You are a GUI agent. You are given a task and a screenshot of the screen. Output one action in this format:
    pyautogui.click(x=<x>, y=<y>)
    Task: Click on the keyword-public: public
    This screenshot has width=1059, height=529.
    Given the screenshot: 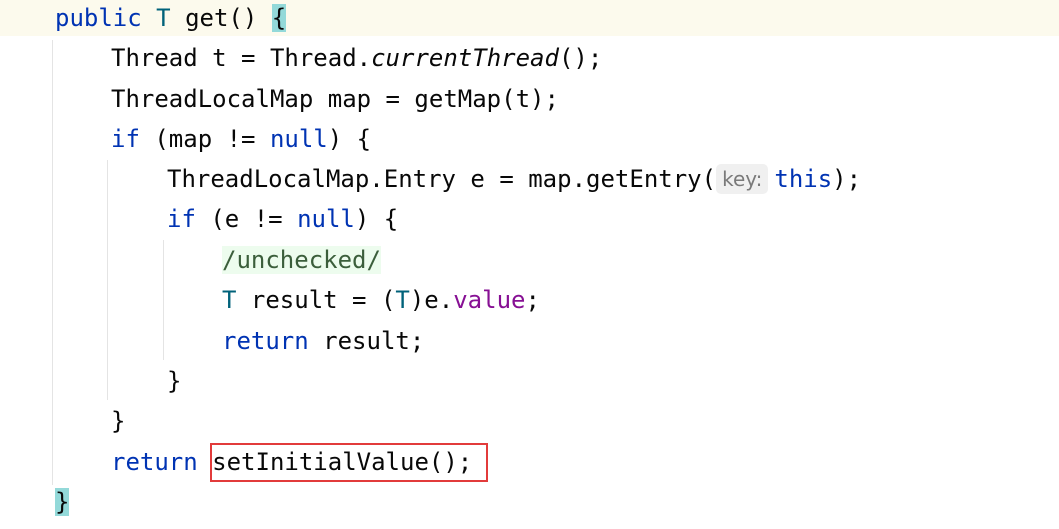 What is the action you would take?
    pyautogui.click(x=98, y=18)
    